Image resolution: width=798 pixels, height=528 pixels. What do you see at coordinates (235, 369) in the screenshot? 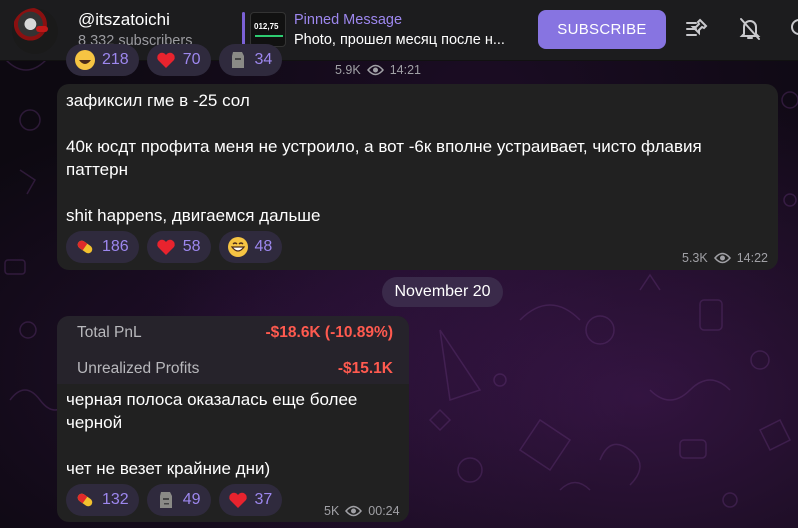
I see `unrealized-row: Unrealized Profits -$15.1K` at bounding box center [235, 369].